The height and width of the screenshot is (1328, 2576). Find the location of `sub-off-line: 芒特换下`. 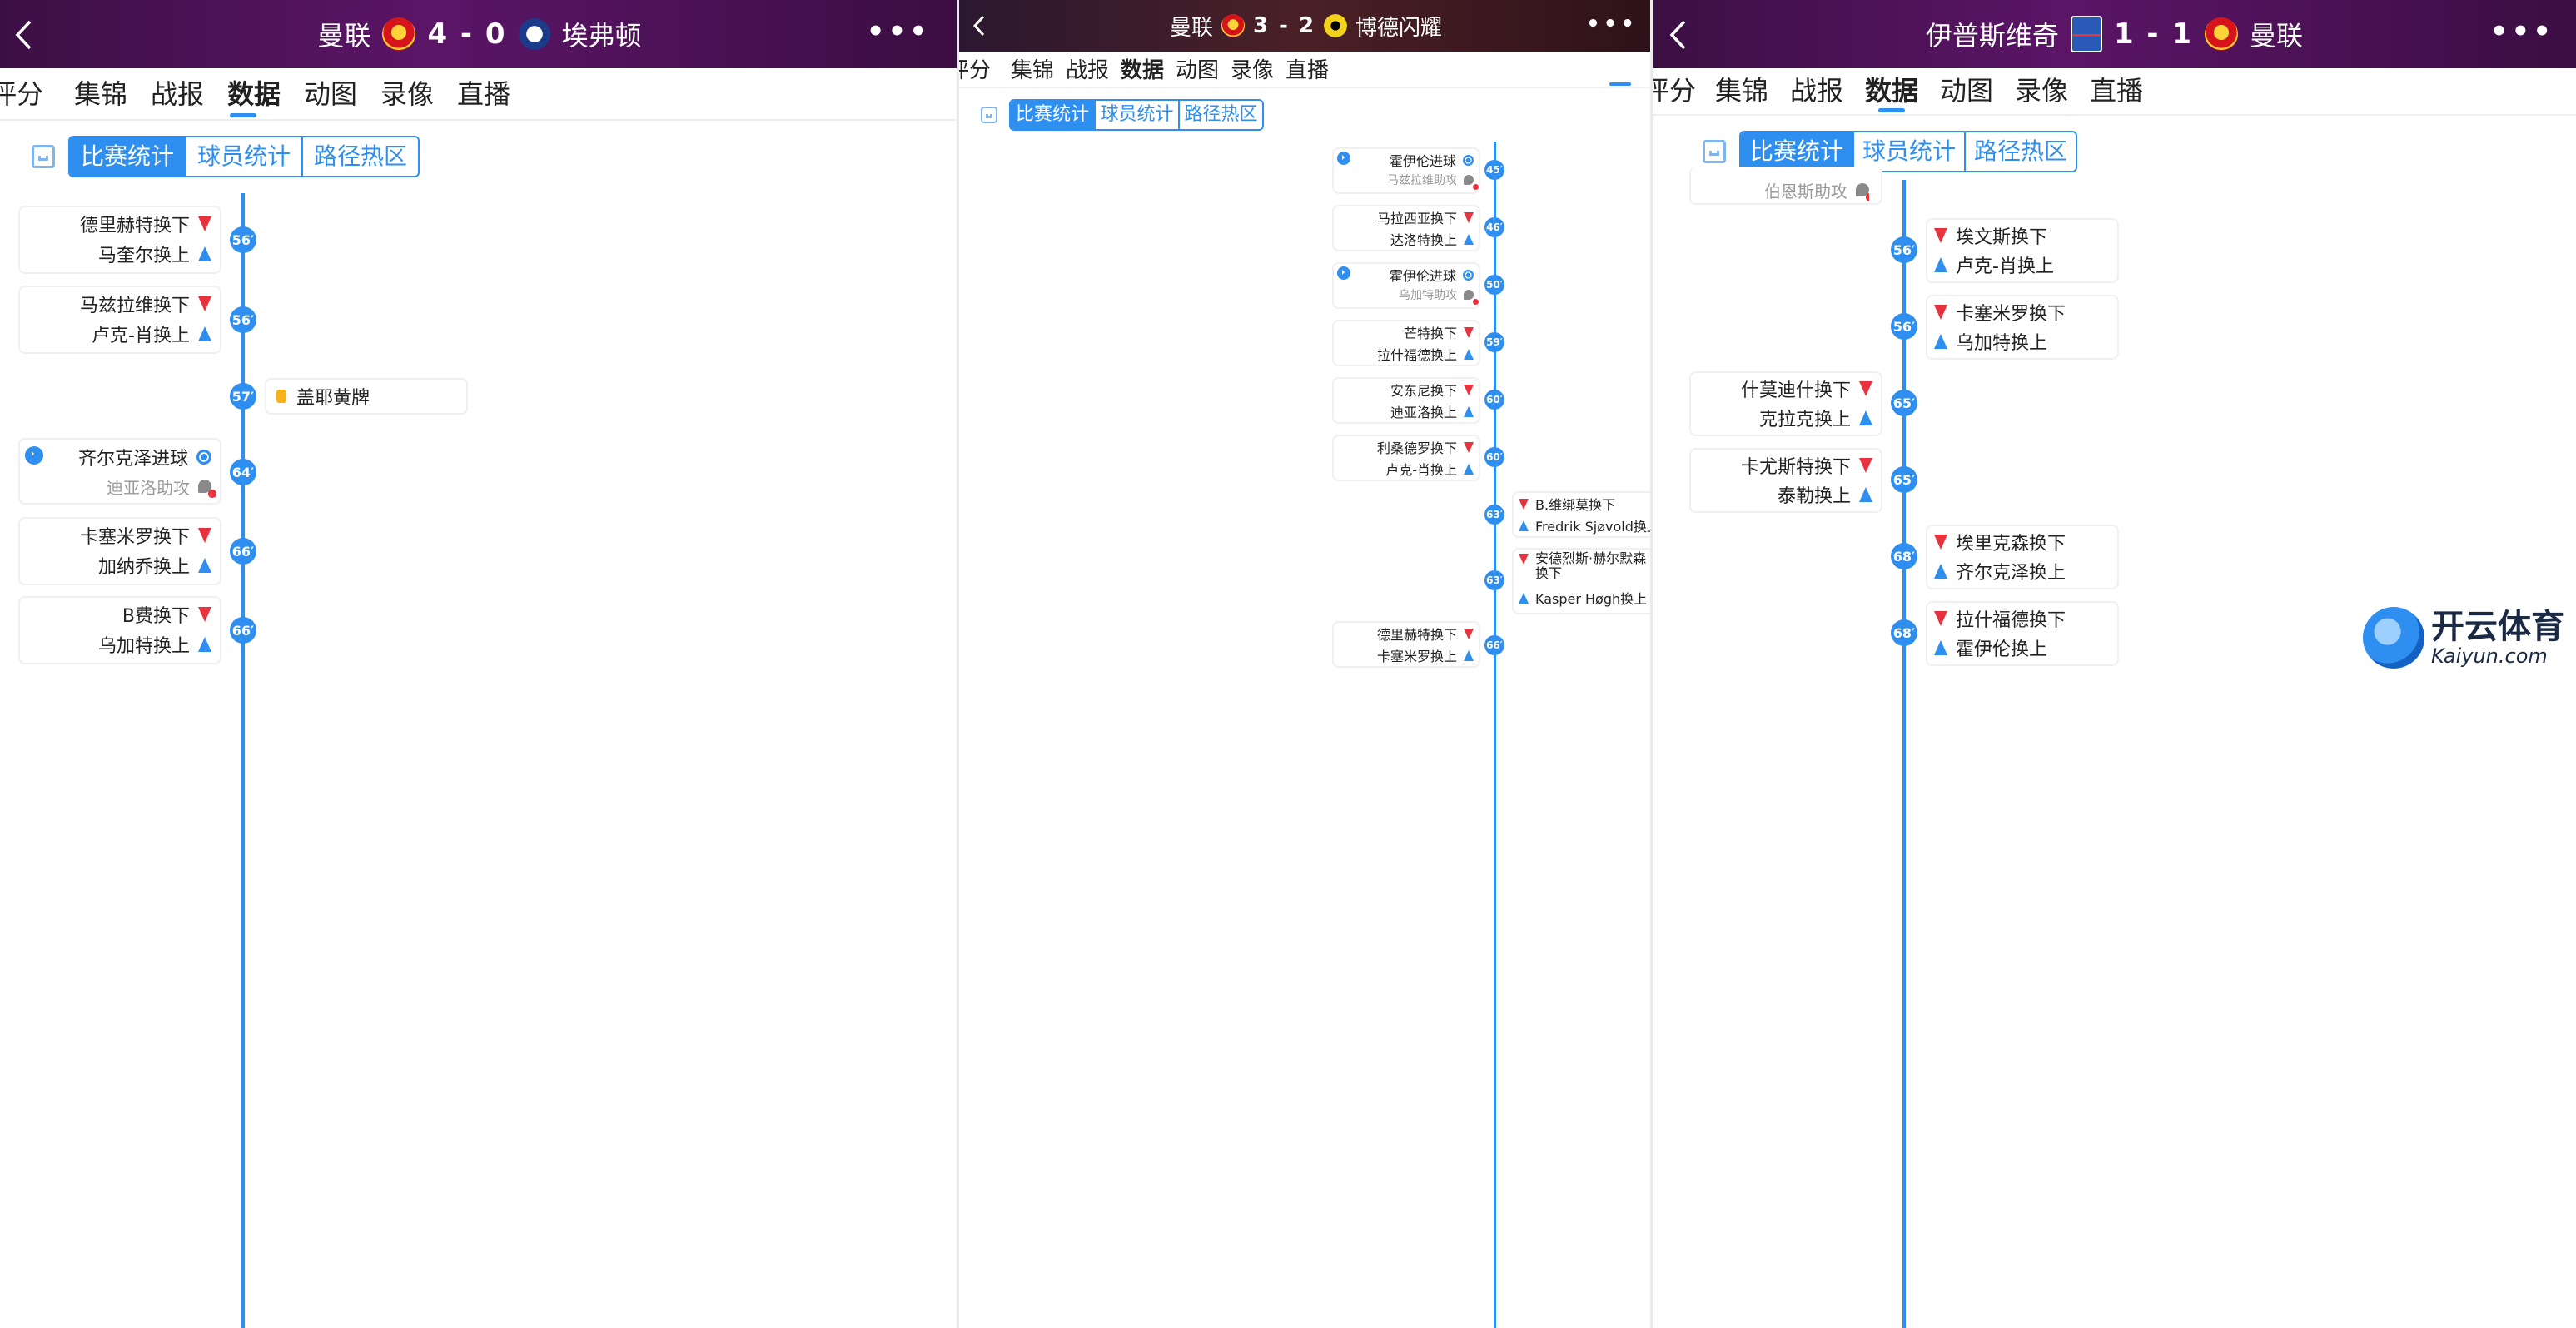

sub-off-line: 芒特换下 is located at coordinates (1406, 332).